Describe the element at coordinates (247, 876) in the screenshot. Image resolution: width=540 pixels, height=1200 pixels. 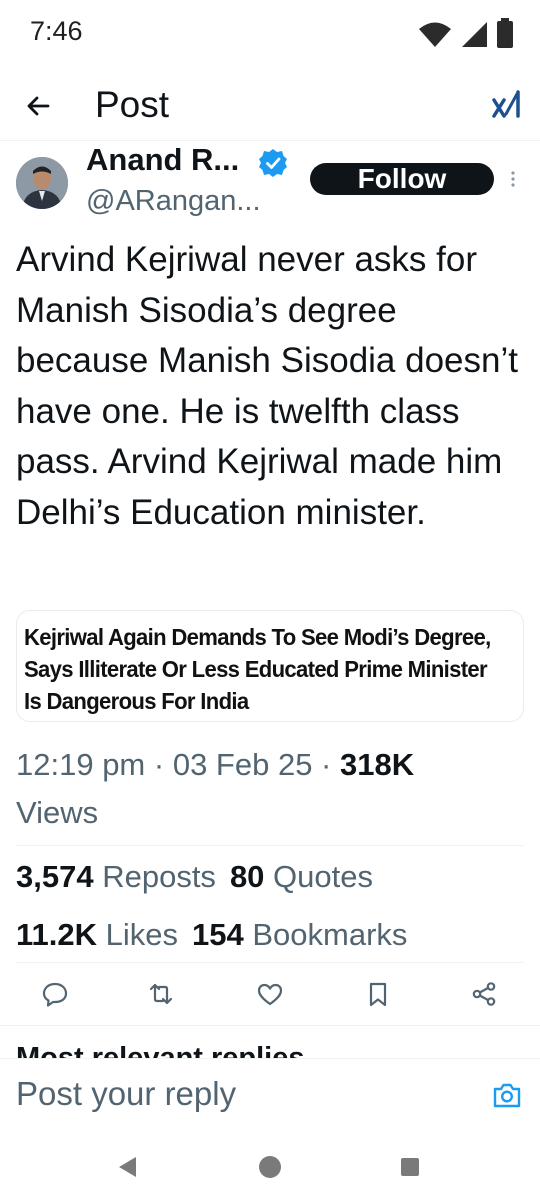
I see `quotes-count: 80` at that location.